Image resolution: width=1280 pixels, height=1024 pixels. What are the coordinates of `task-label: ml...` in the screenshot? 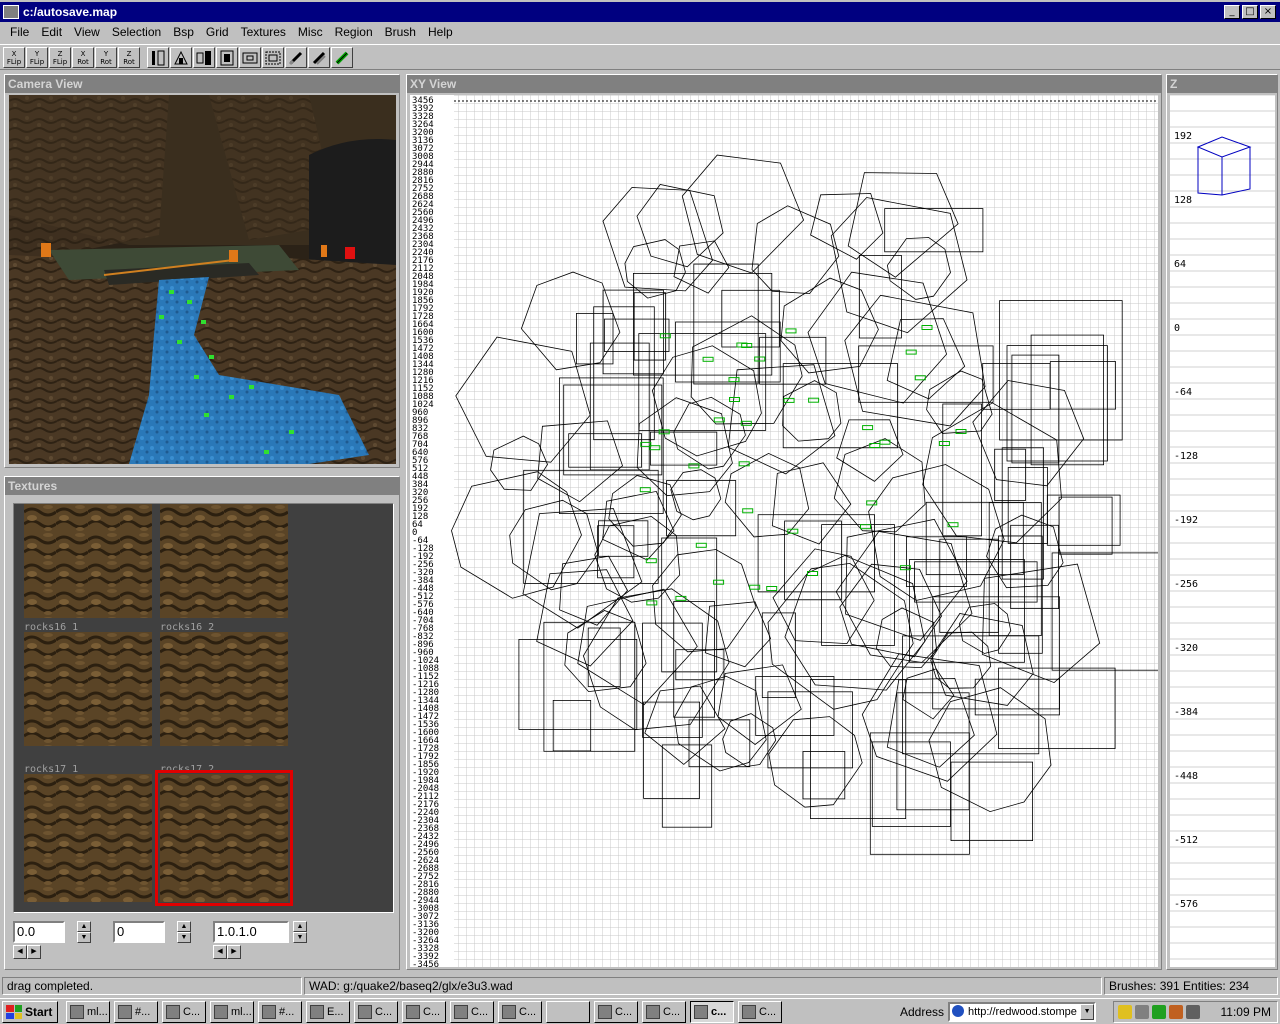 It's located at (97, 1012).